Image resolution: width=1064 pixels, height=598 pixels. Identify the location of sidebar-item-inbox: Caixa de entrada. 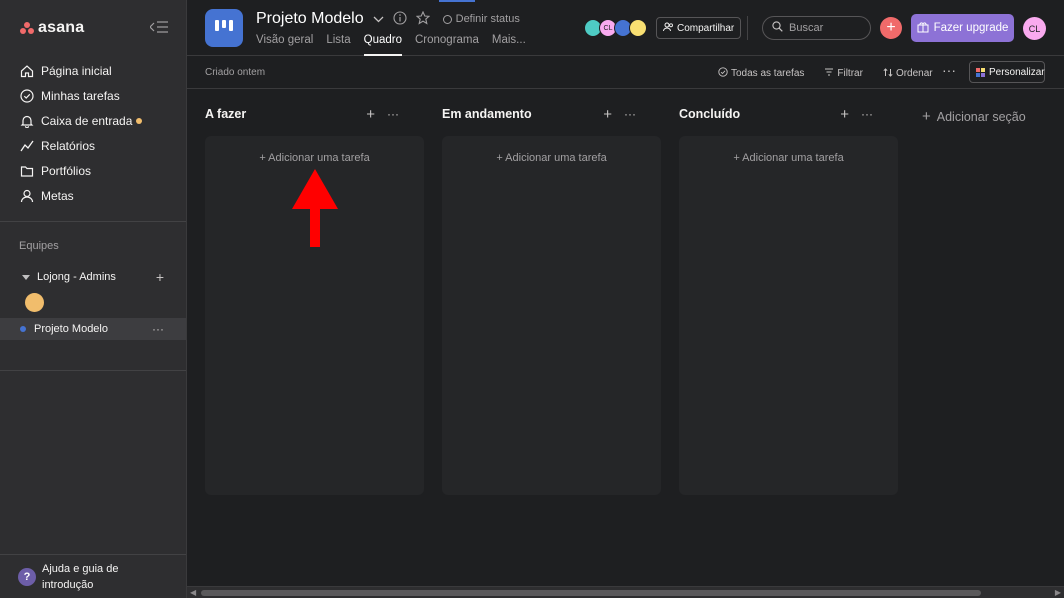
(93, 120).